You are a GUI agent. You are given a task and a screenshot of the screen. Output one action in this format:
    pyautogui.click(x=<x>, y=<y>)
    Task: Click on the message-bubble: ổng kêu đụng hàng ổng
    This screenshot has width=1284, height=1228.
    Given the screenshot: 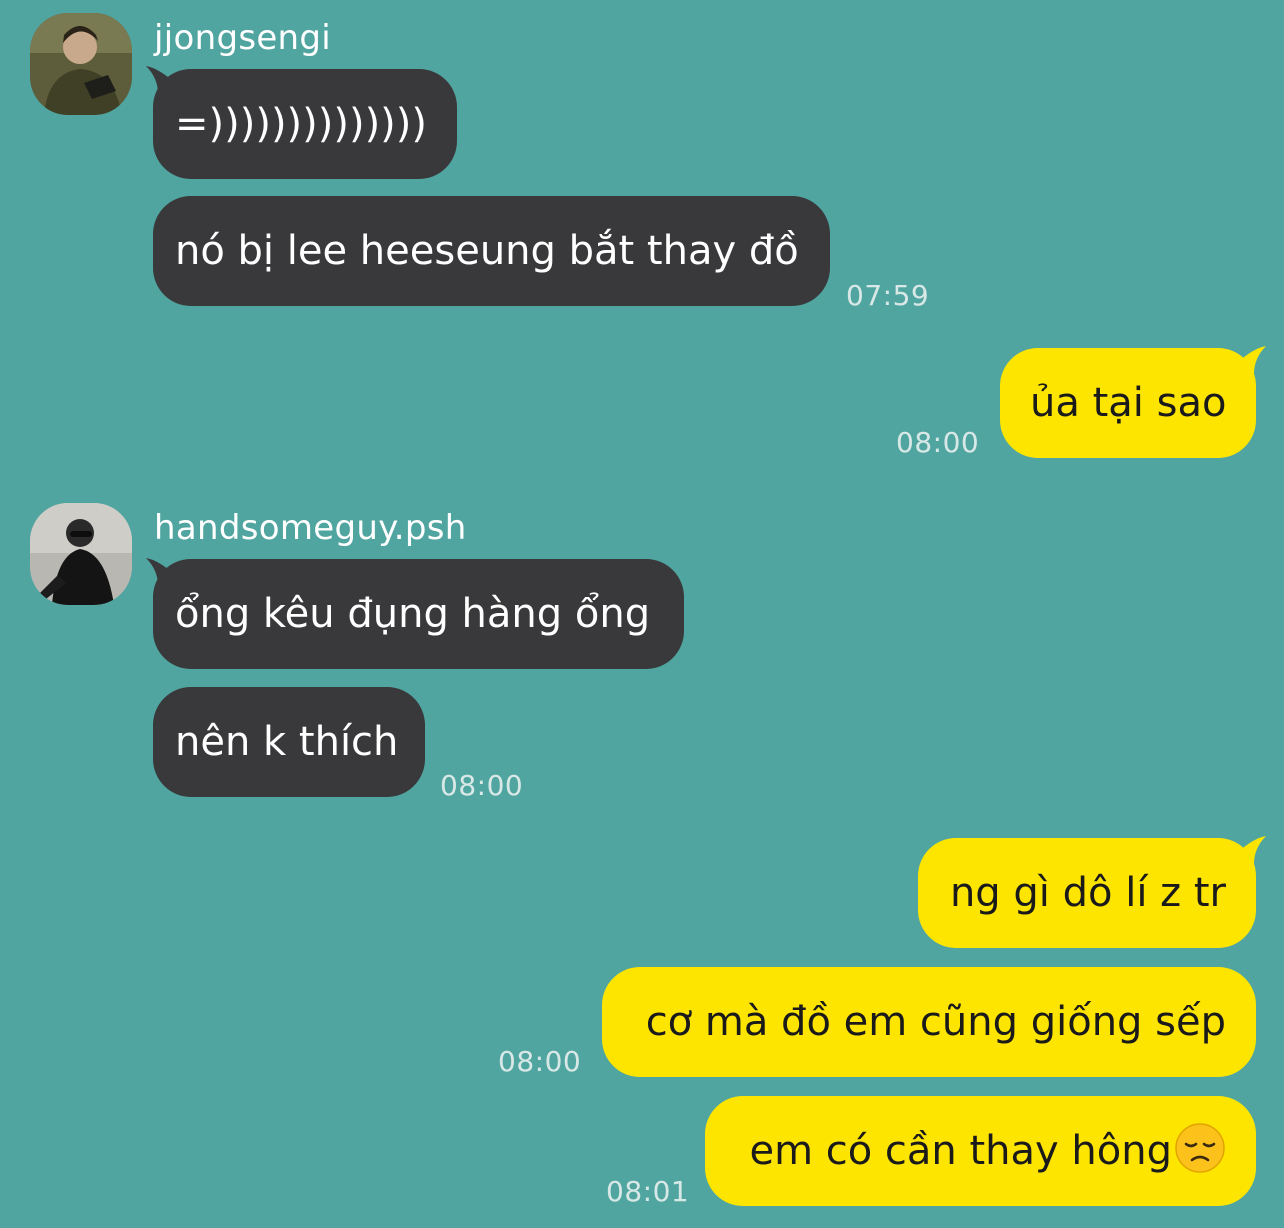 What is the action you would take?
    pyautogui.click(x=418, y=614)
    